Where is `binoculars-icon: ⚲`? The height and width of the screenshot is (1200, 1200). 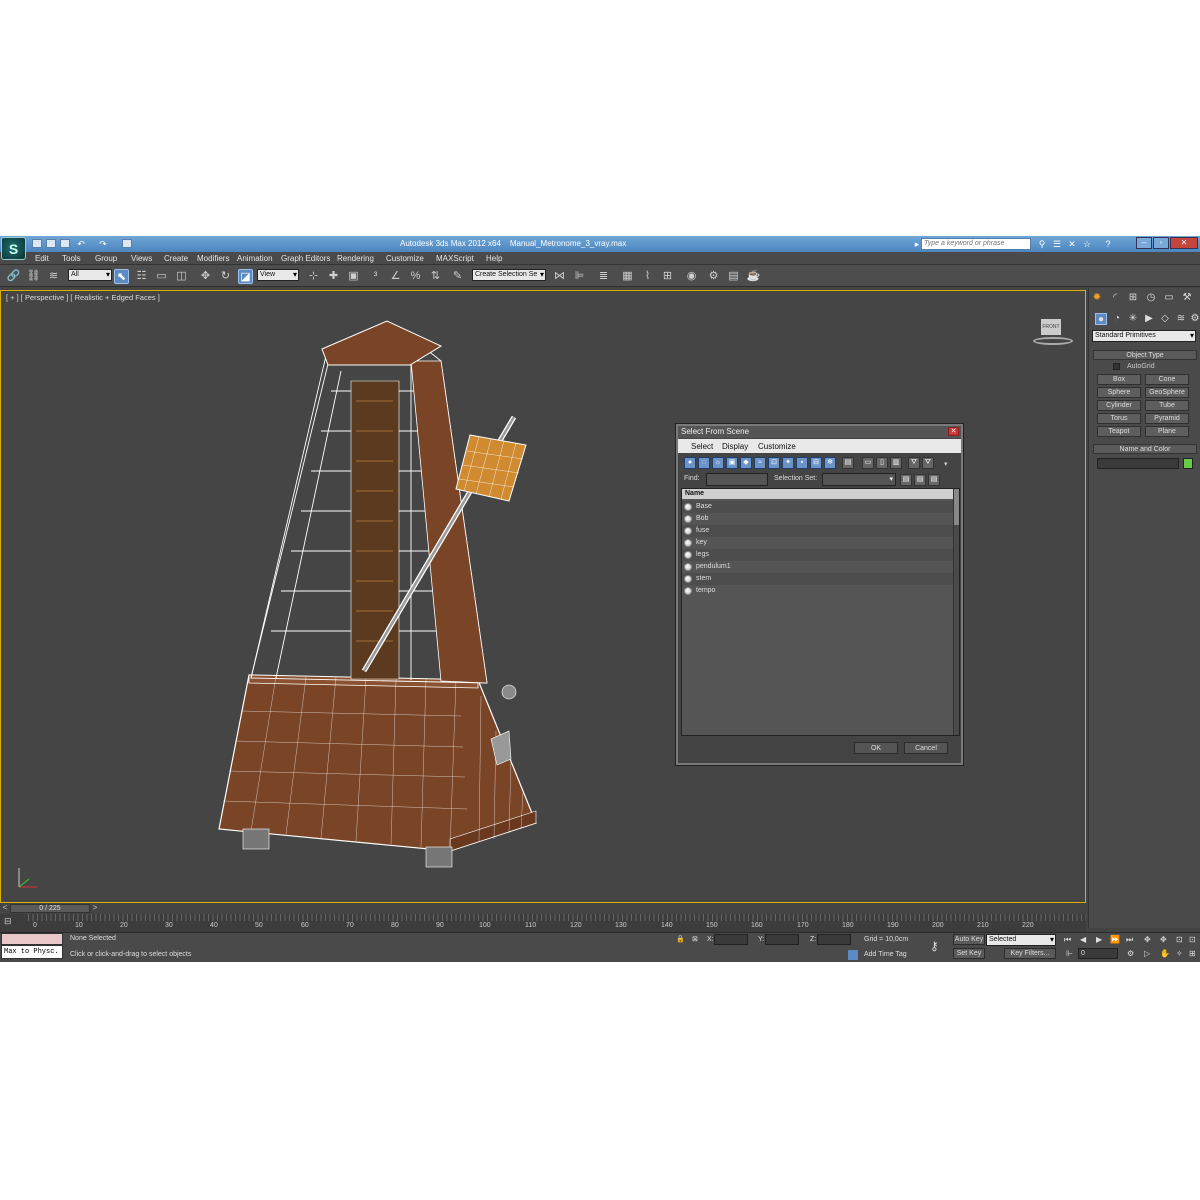 binoculars-icon: ⚲ is located at coordinates (1042, 244).